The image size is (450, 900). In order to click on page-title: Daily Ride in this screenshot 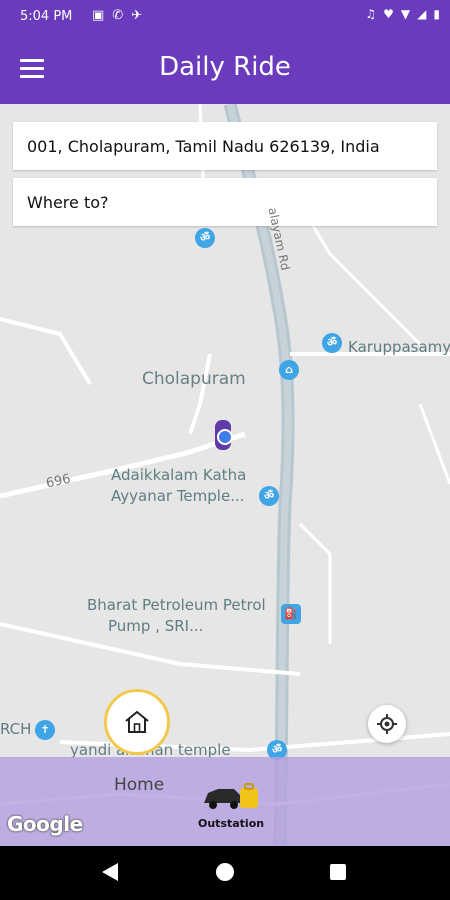, I will do `click(225, 67)`.